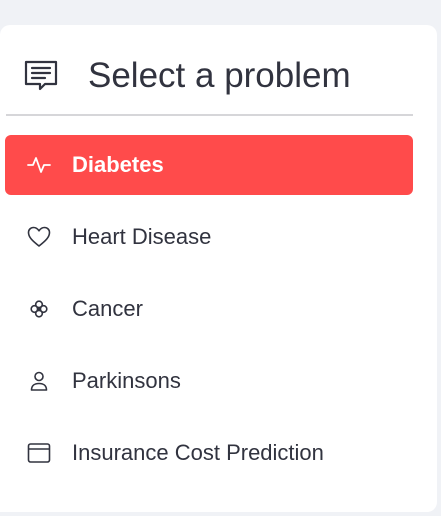  I want to click on menu-title: Select a problem, so click(219, 75).